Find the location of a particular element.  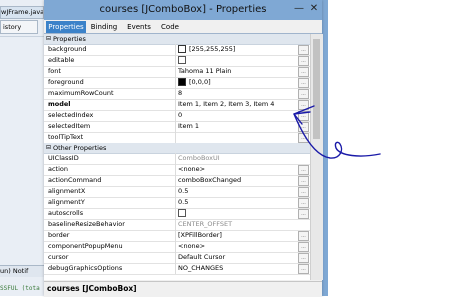

tab-events: Events is located at coordinates (139, 27).